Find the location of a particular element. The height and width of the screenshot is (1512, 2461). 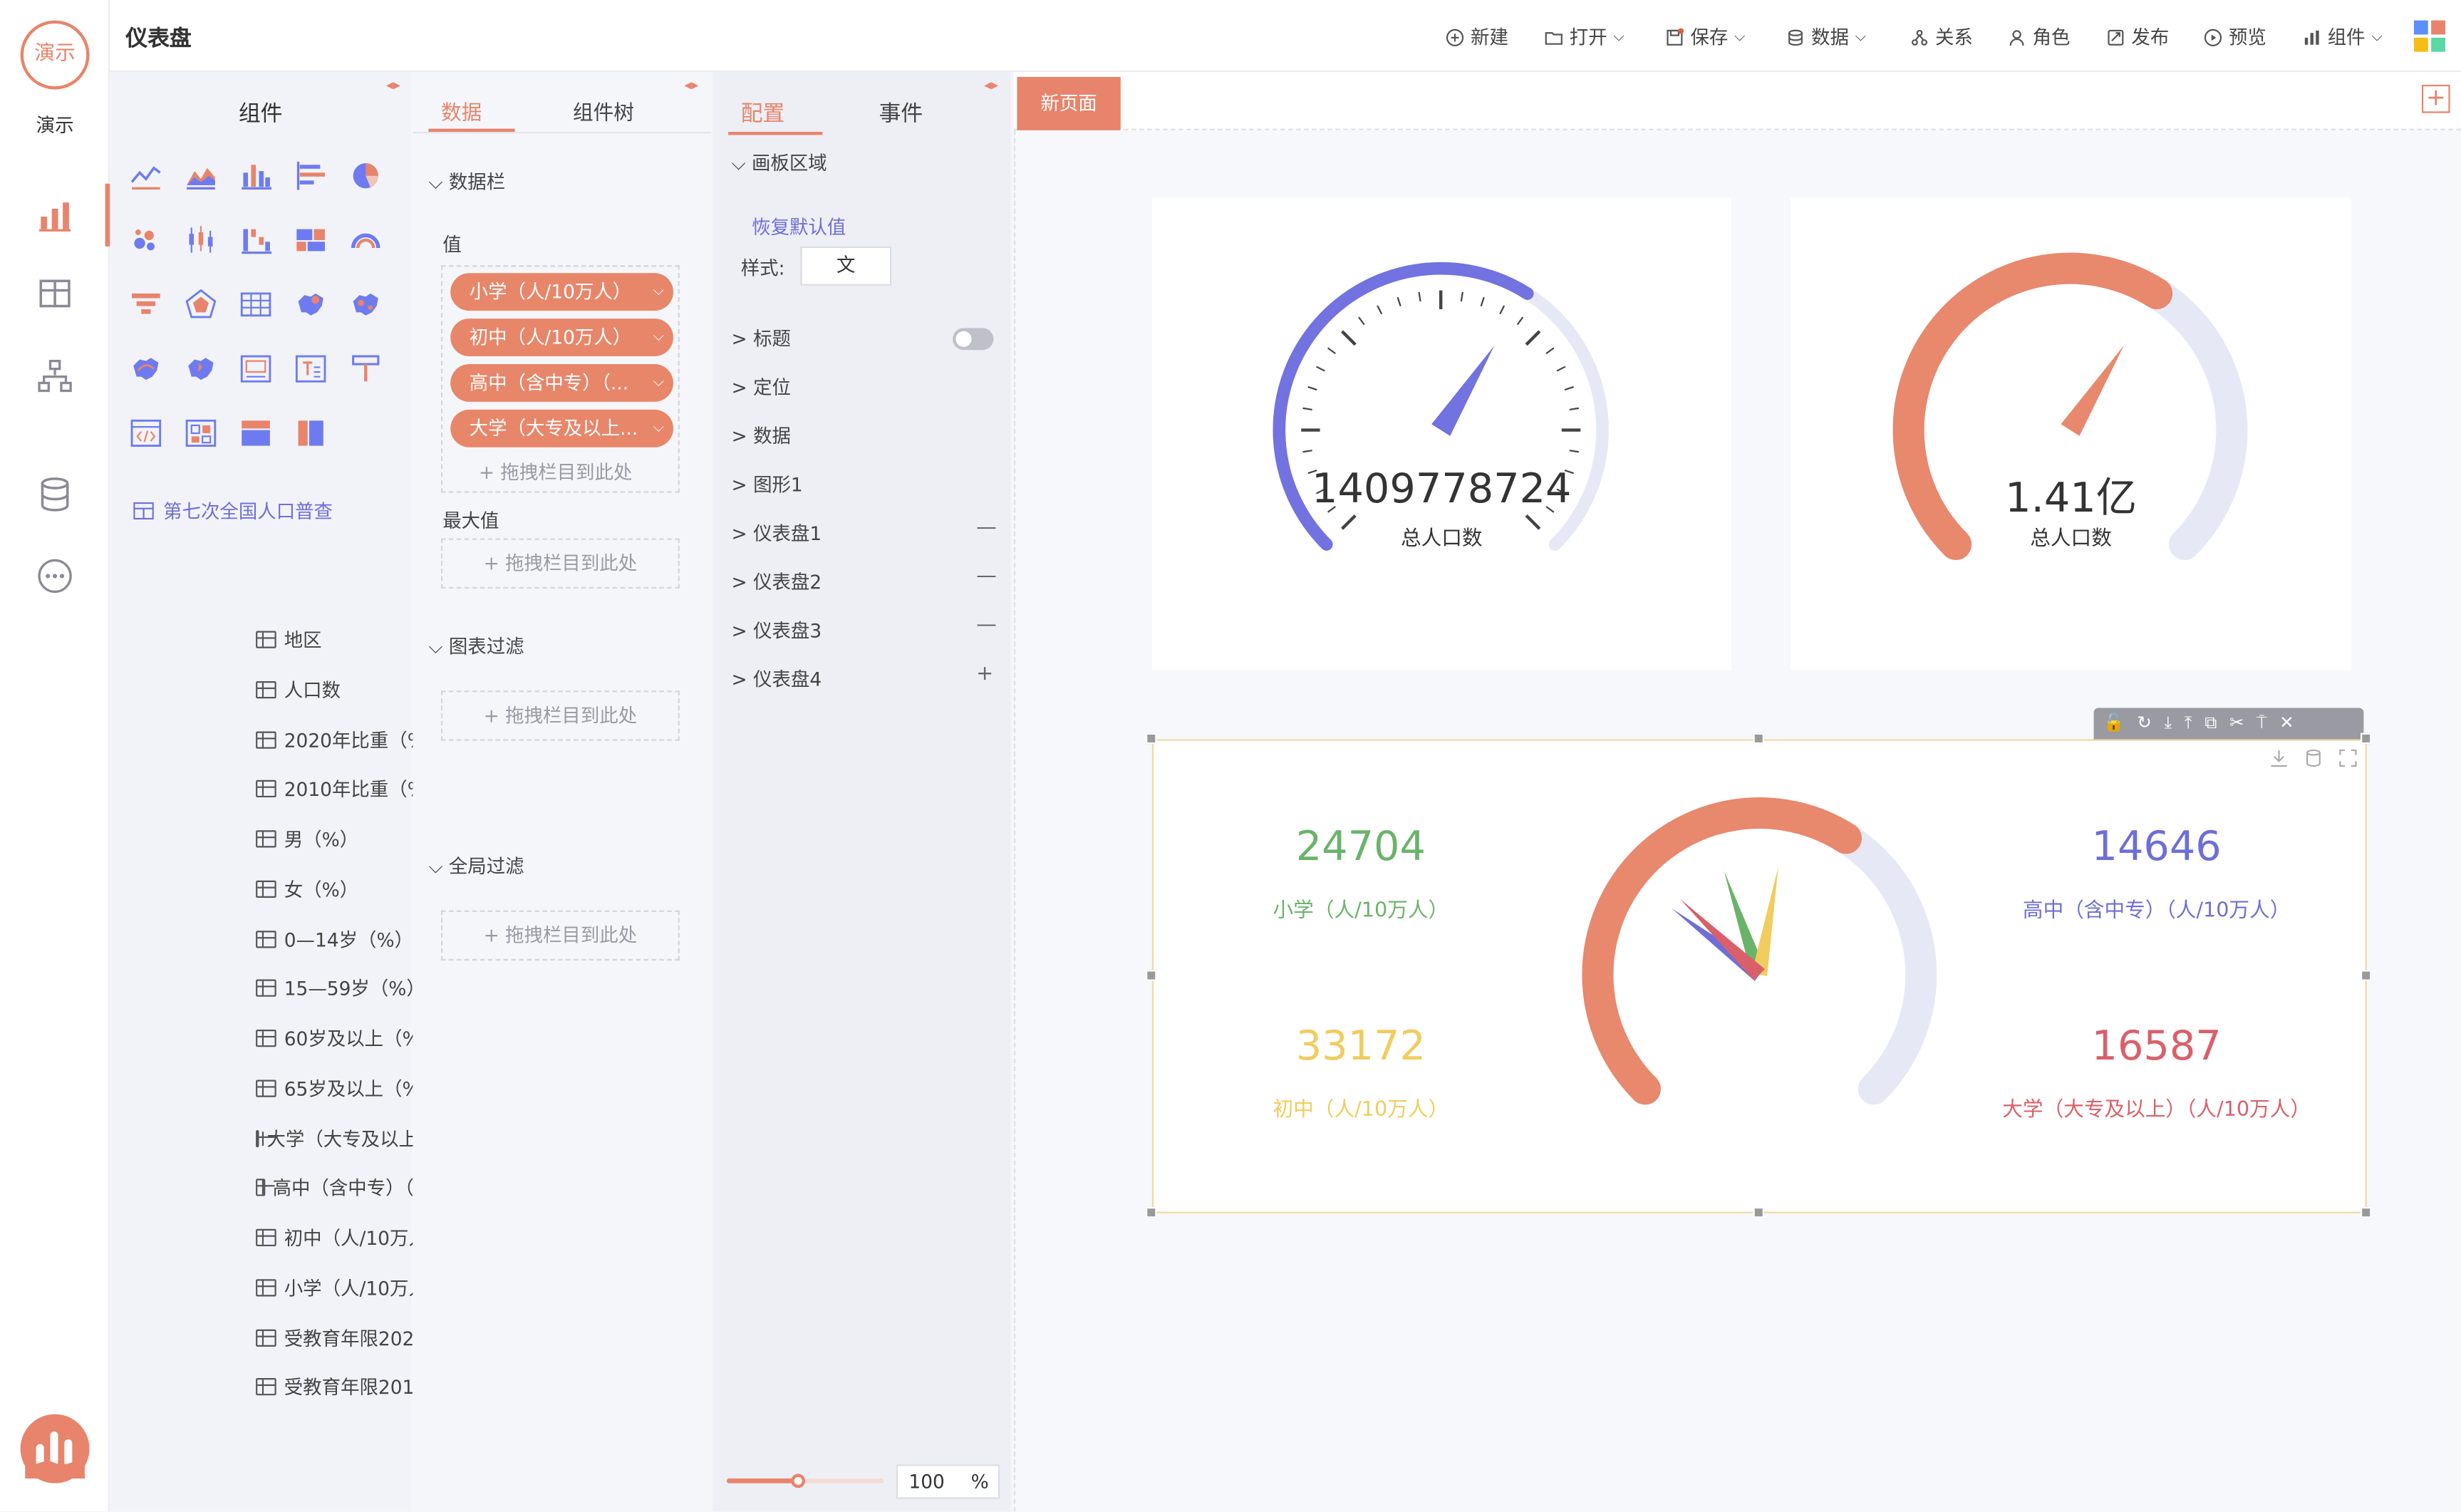

value-pill-middle: 初中（人/10万人） ⌵ is located at coordinates (562, 338).